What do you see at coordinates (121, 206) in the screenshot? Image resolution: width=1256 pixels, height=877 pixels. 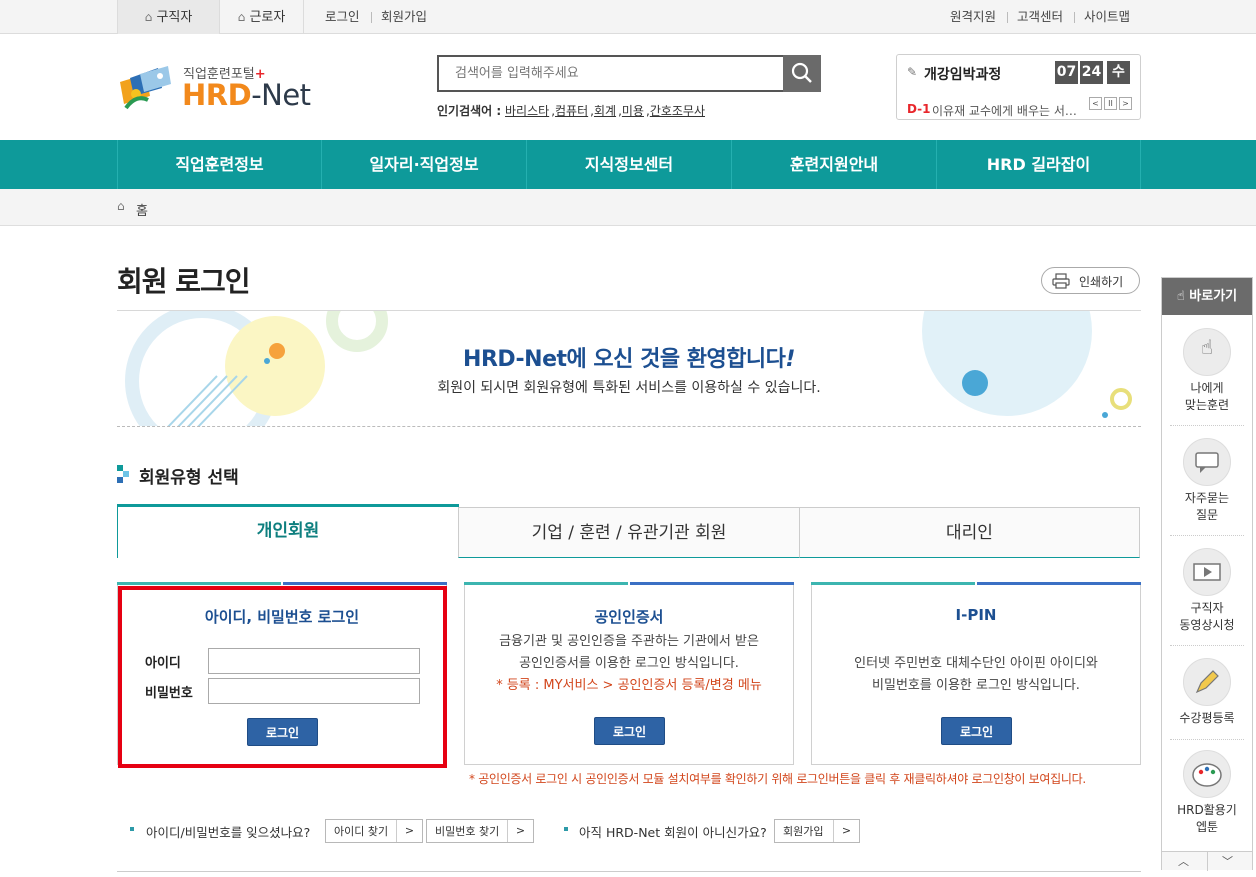 I see `home-icon: ⌂` at bounding box center [121, 206].